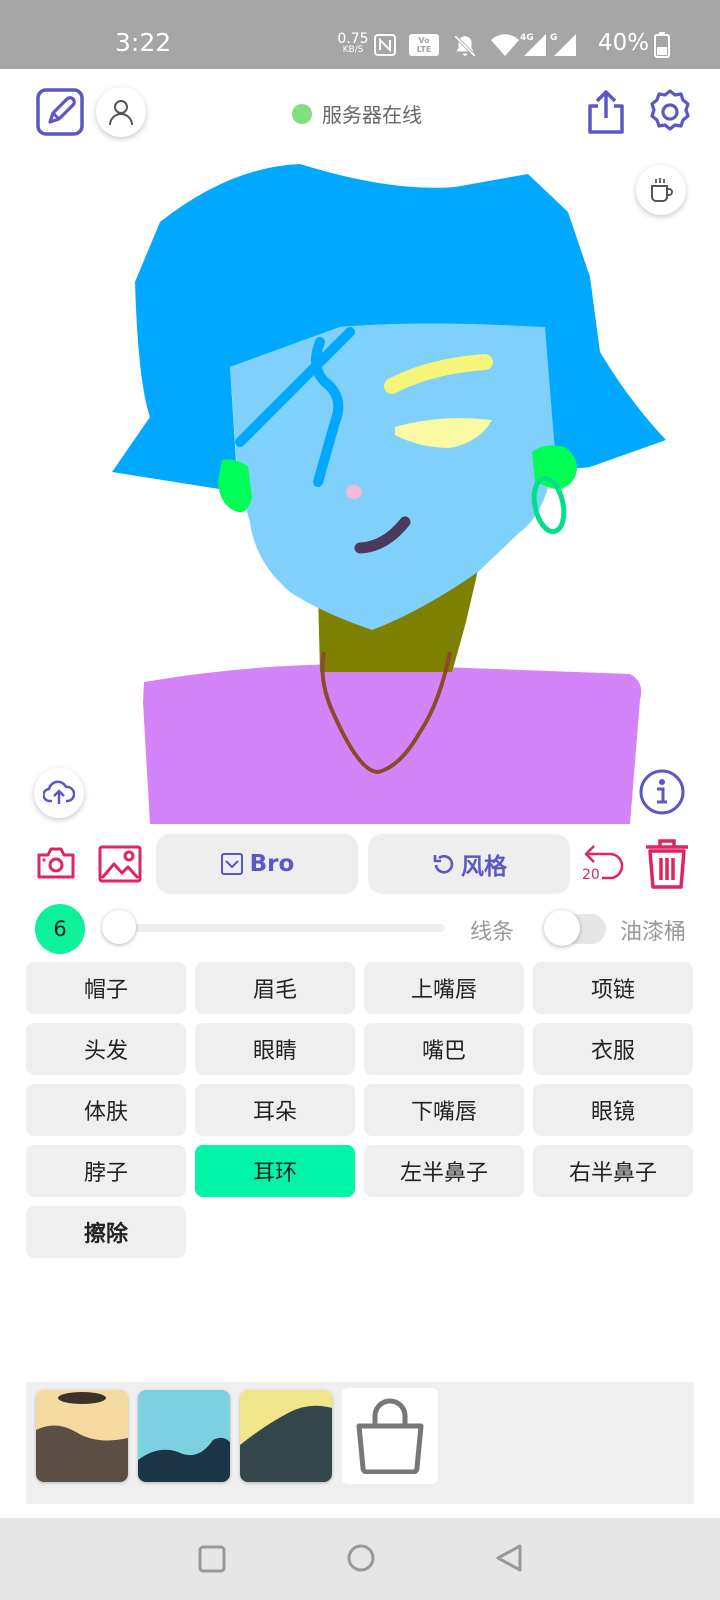 The width and height of the screenshot is (720, 1600). What do you see at coordinates (302, 113) in the screenshot?
I see `server-status-dot` at bounding box center [302, 113].